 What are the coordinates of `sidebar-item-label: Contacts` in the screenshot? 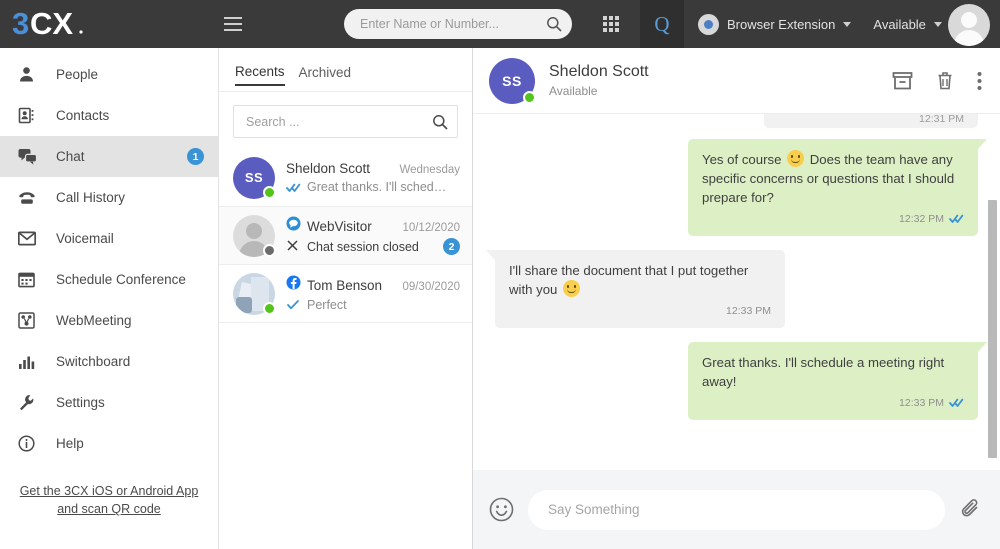 It's located at (83, 115).